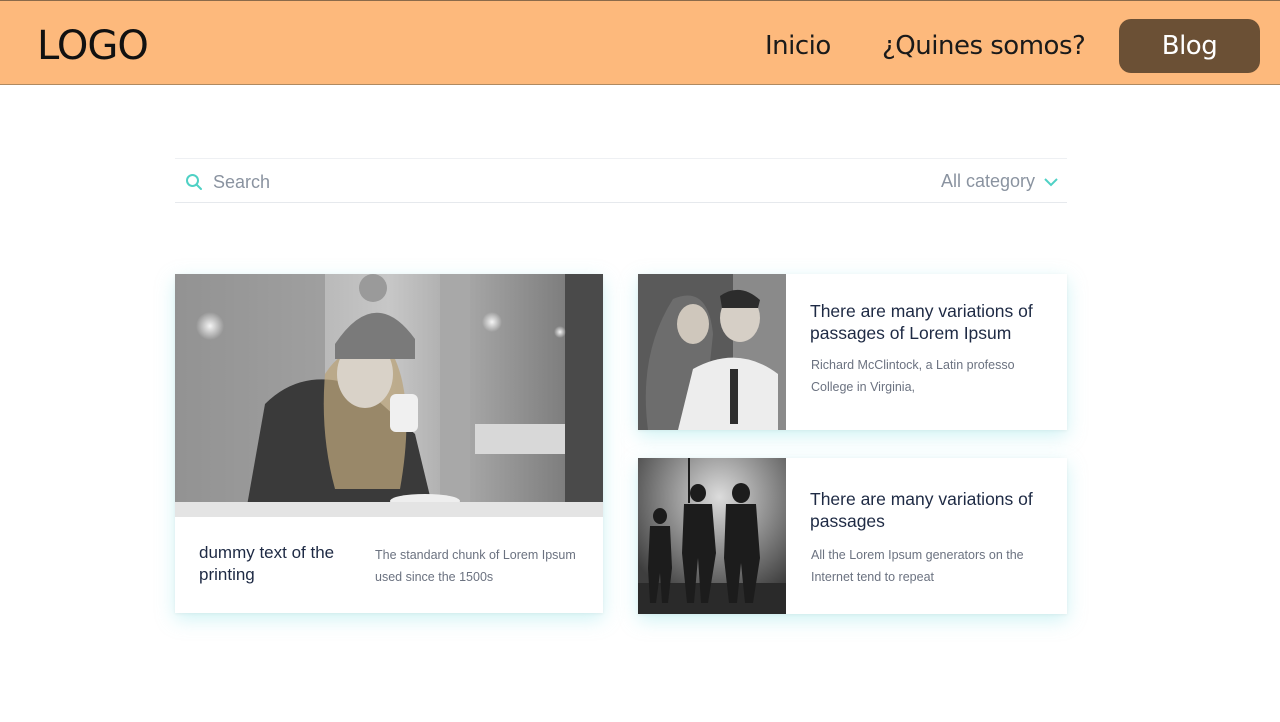  Describe the element at coordinates (987, 181) in the screenshot. I see `category-label: All category` at that location.